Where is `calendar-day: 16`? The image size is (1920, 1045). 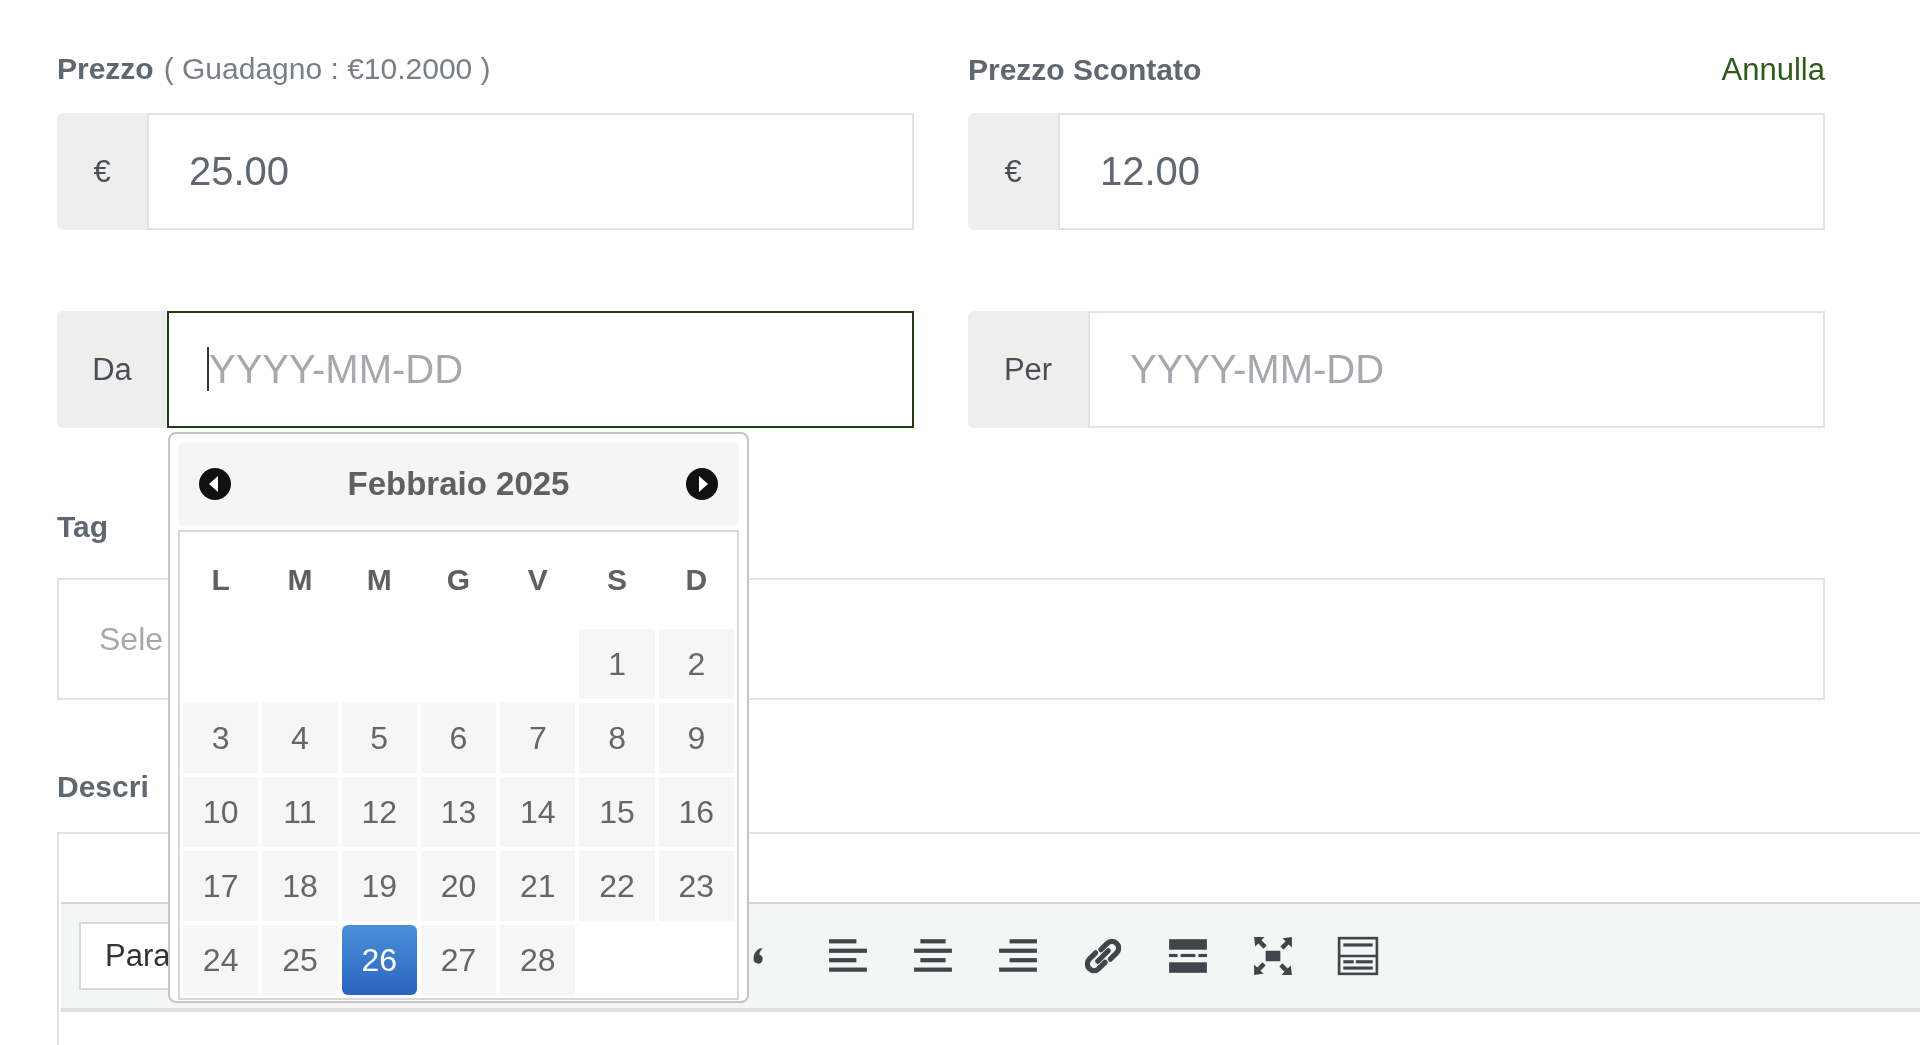
calendar-day: 16 is located at coordinates (696, 812).